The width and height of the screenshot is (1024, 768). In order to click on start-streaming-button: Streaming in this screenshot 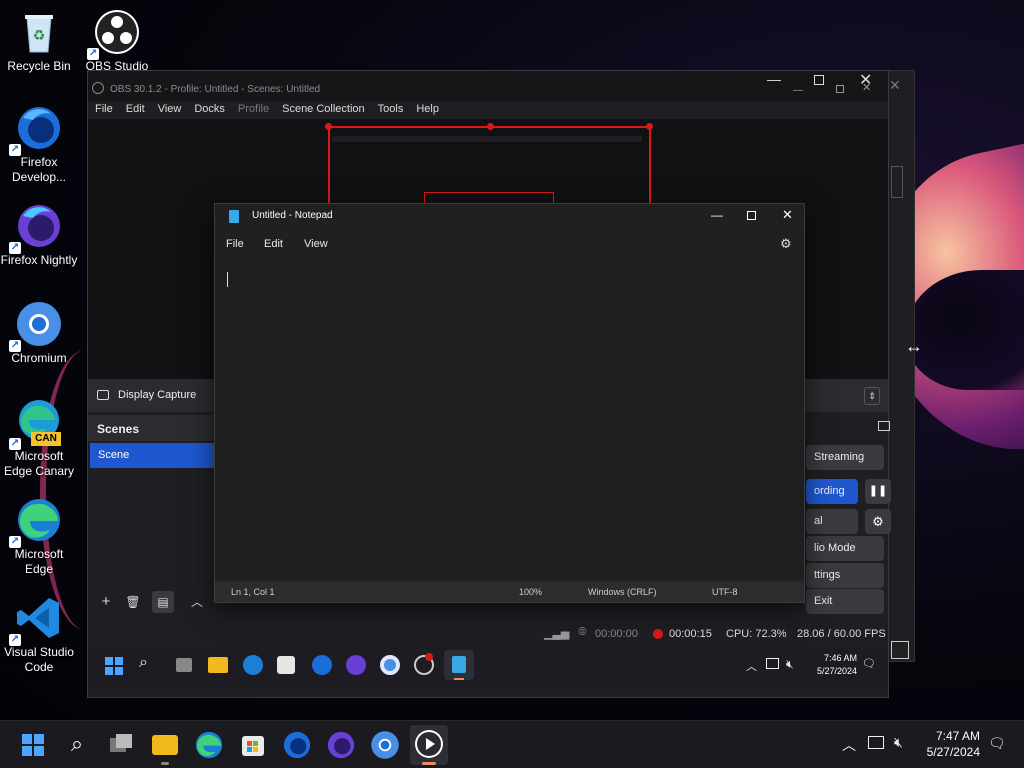, I will do `click(845, 457)`.